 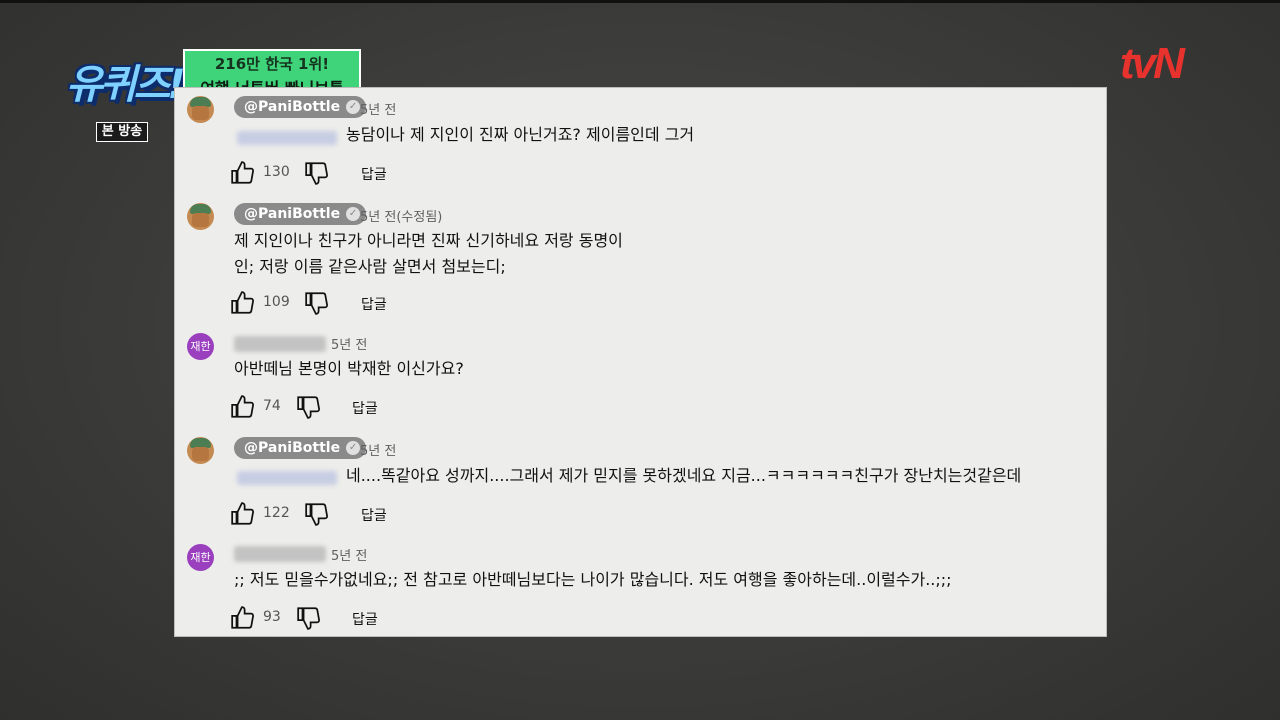 I want to click on like-count: 130, so click(x=276, y=172).